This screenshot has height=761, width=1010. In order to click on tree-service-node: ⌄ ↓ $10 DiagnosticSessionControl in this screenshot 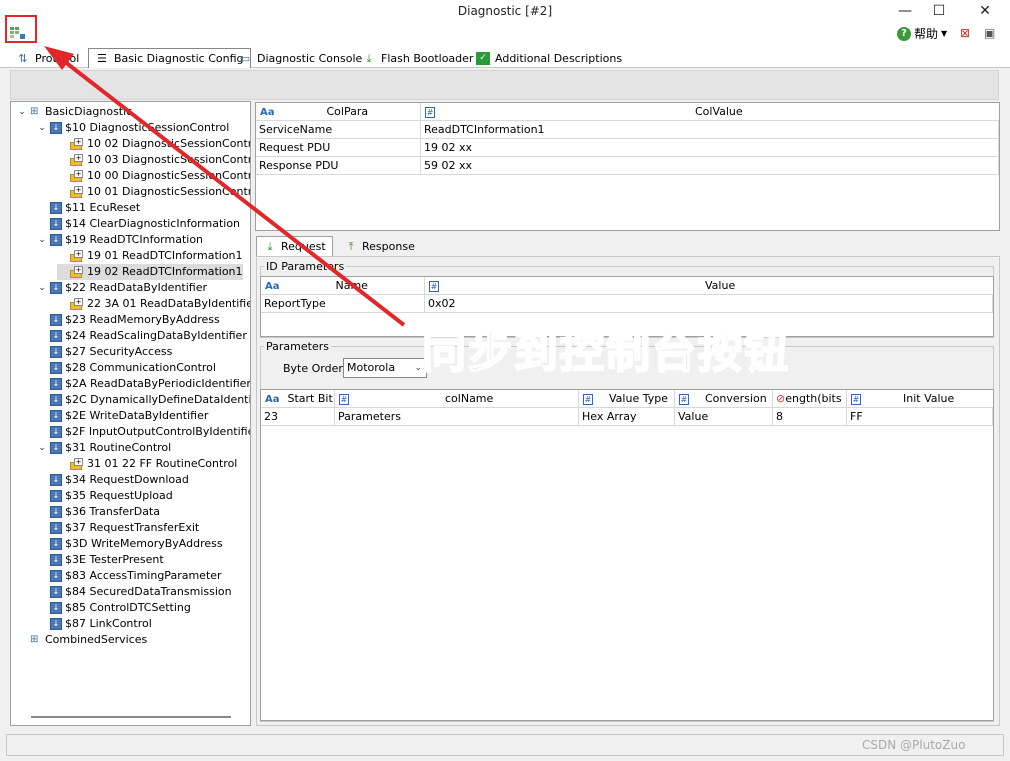, I will do `click(133, 128)`.